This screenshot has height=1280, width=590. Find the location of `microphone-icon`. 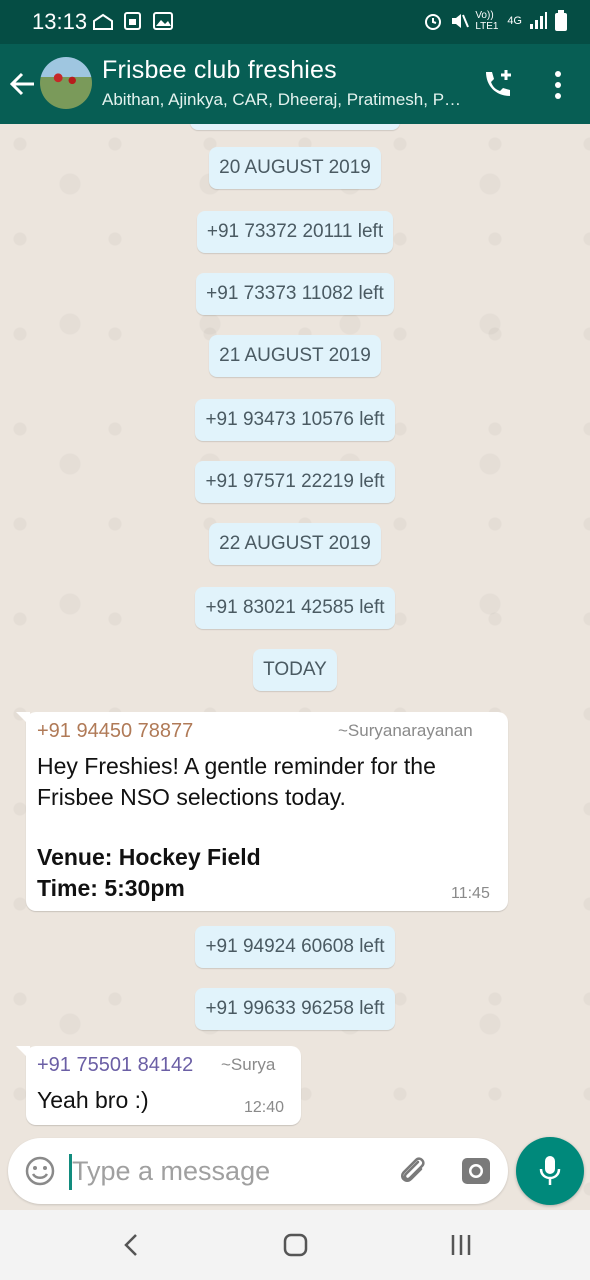

microphone-icon is located at coordinates (550, 1170).